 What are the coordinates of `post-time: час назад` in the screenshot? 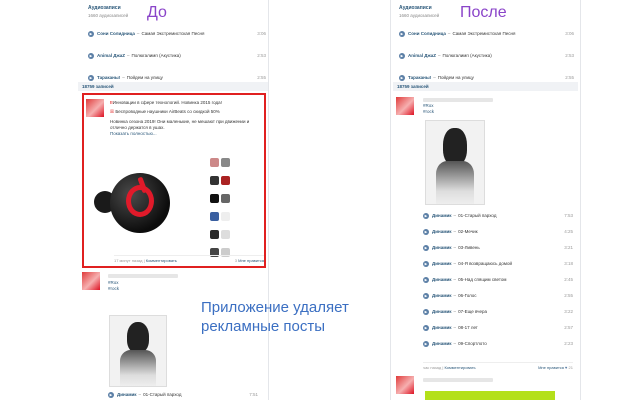 It's located at (432, 367).